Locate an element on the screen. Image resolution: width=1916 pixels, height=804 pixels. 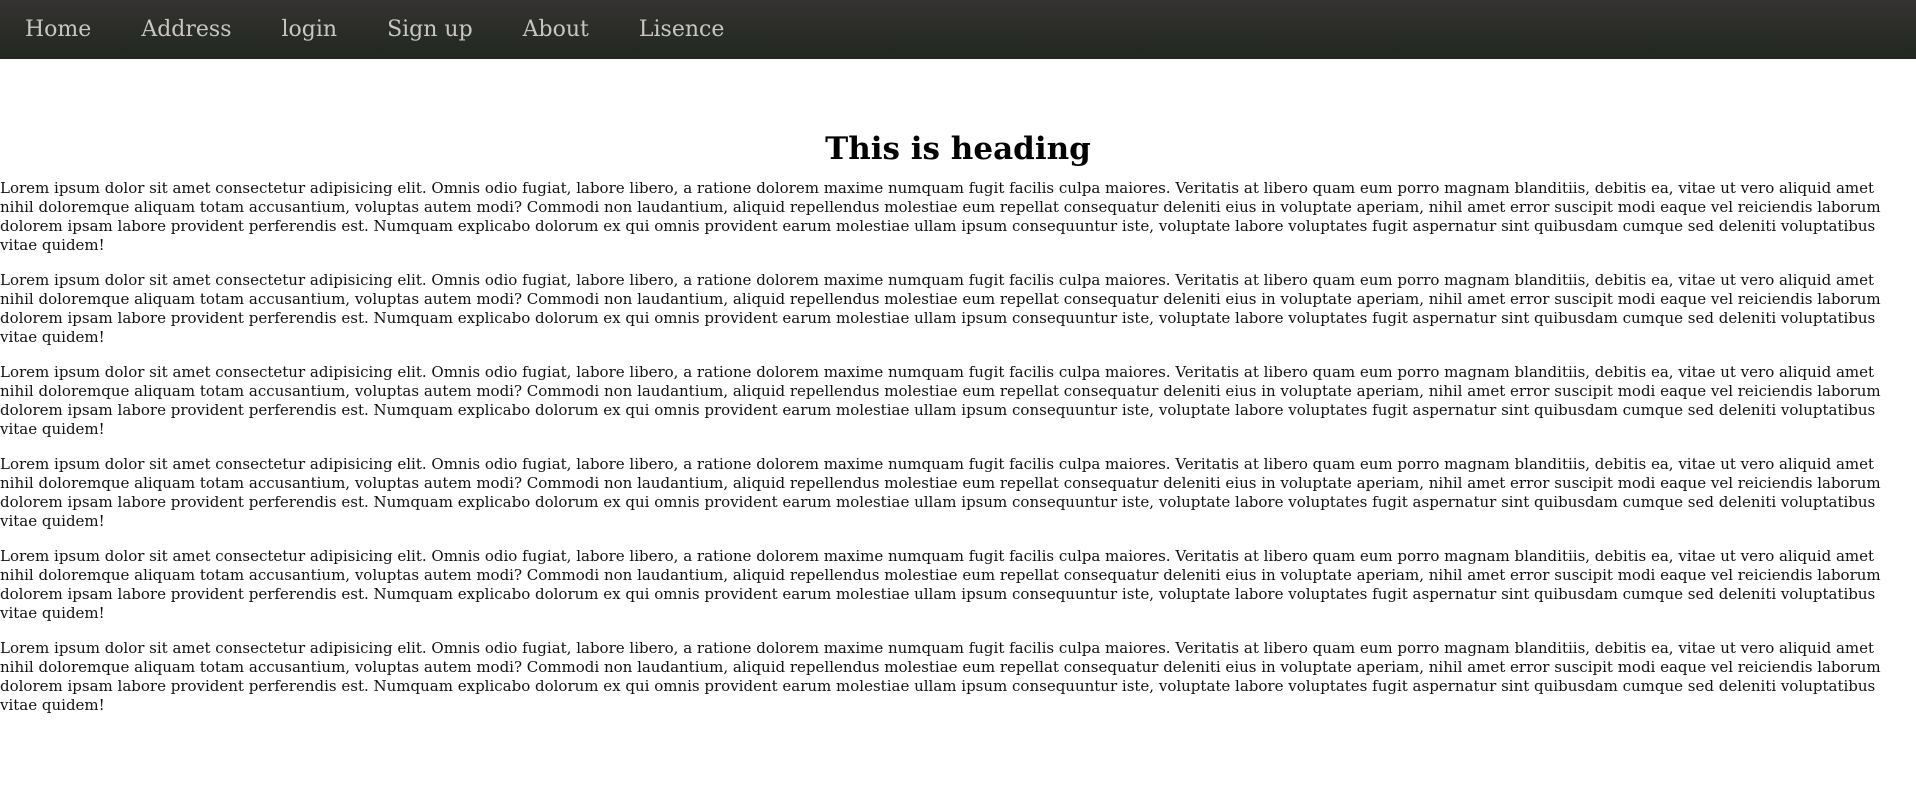
page-heading: This is heading is located at coordinates (958, 149).